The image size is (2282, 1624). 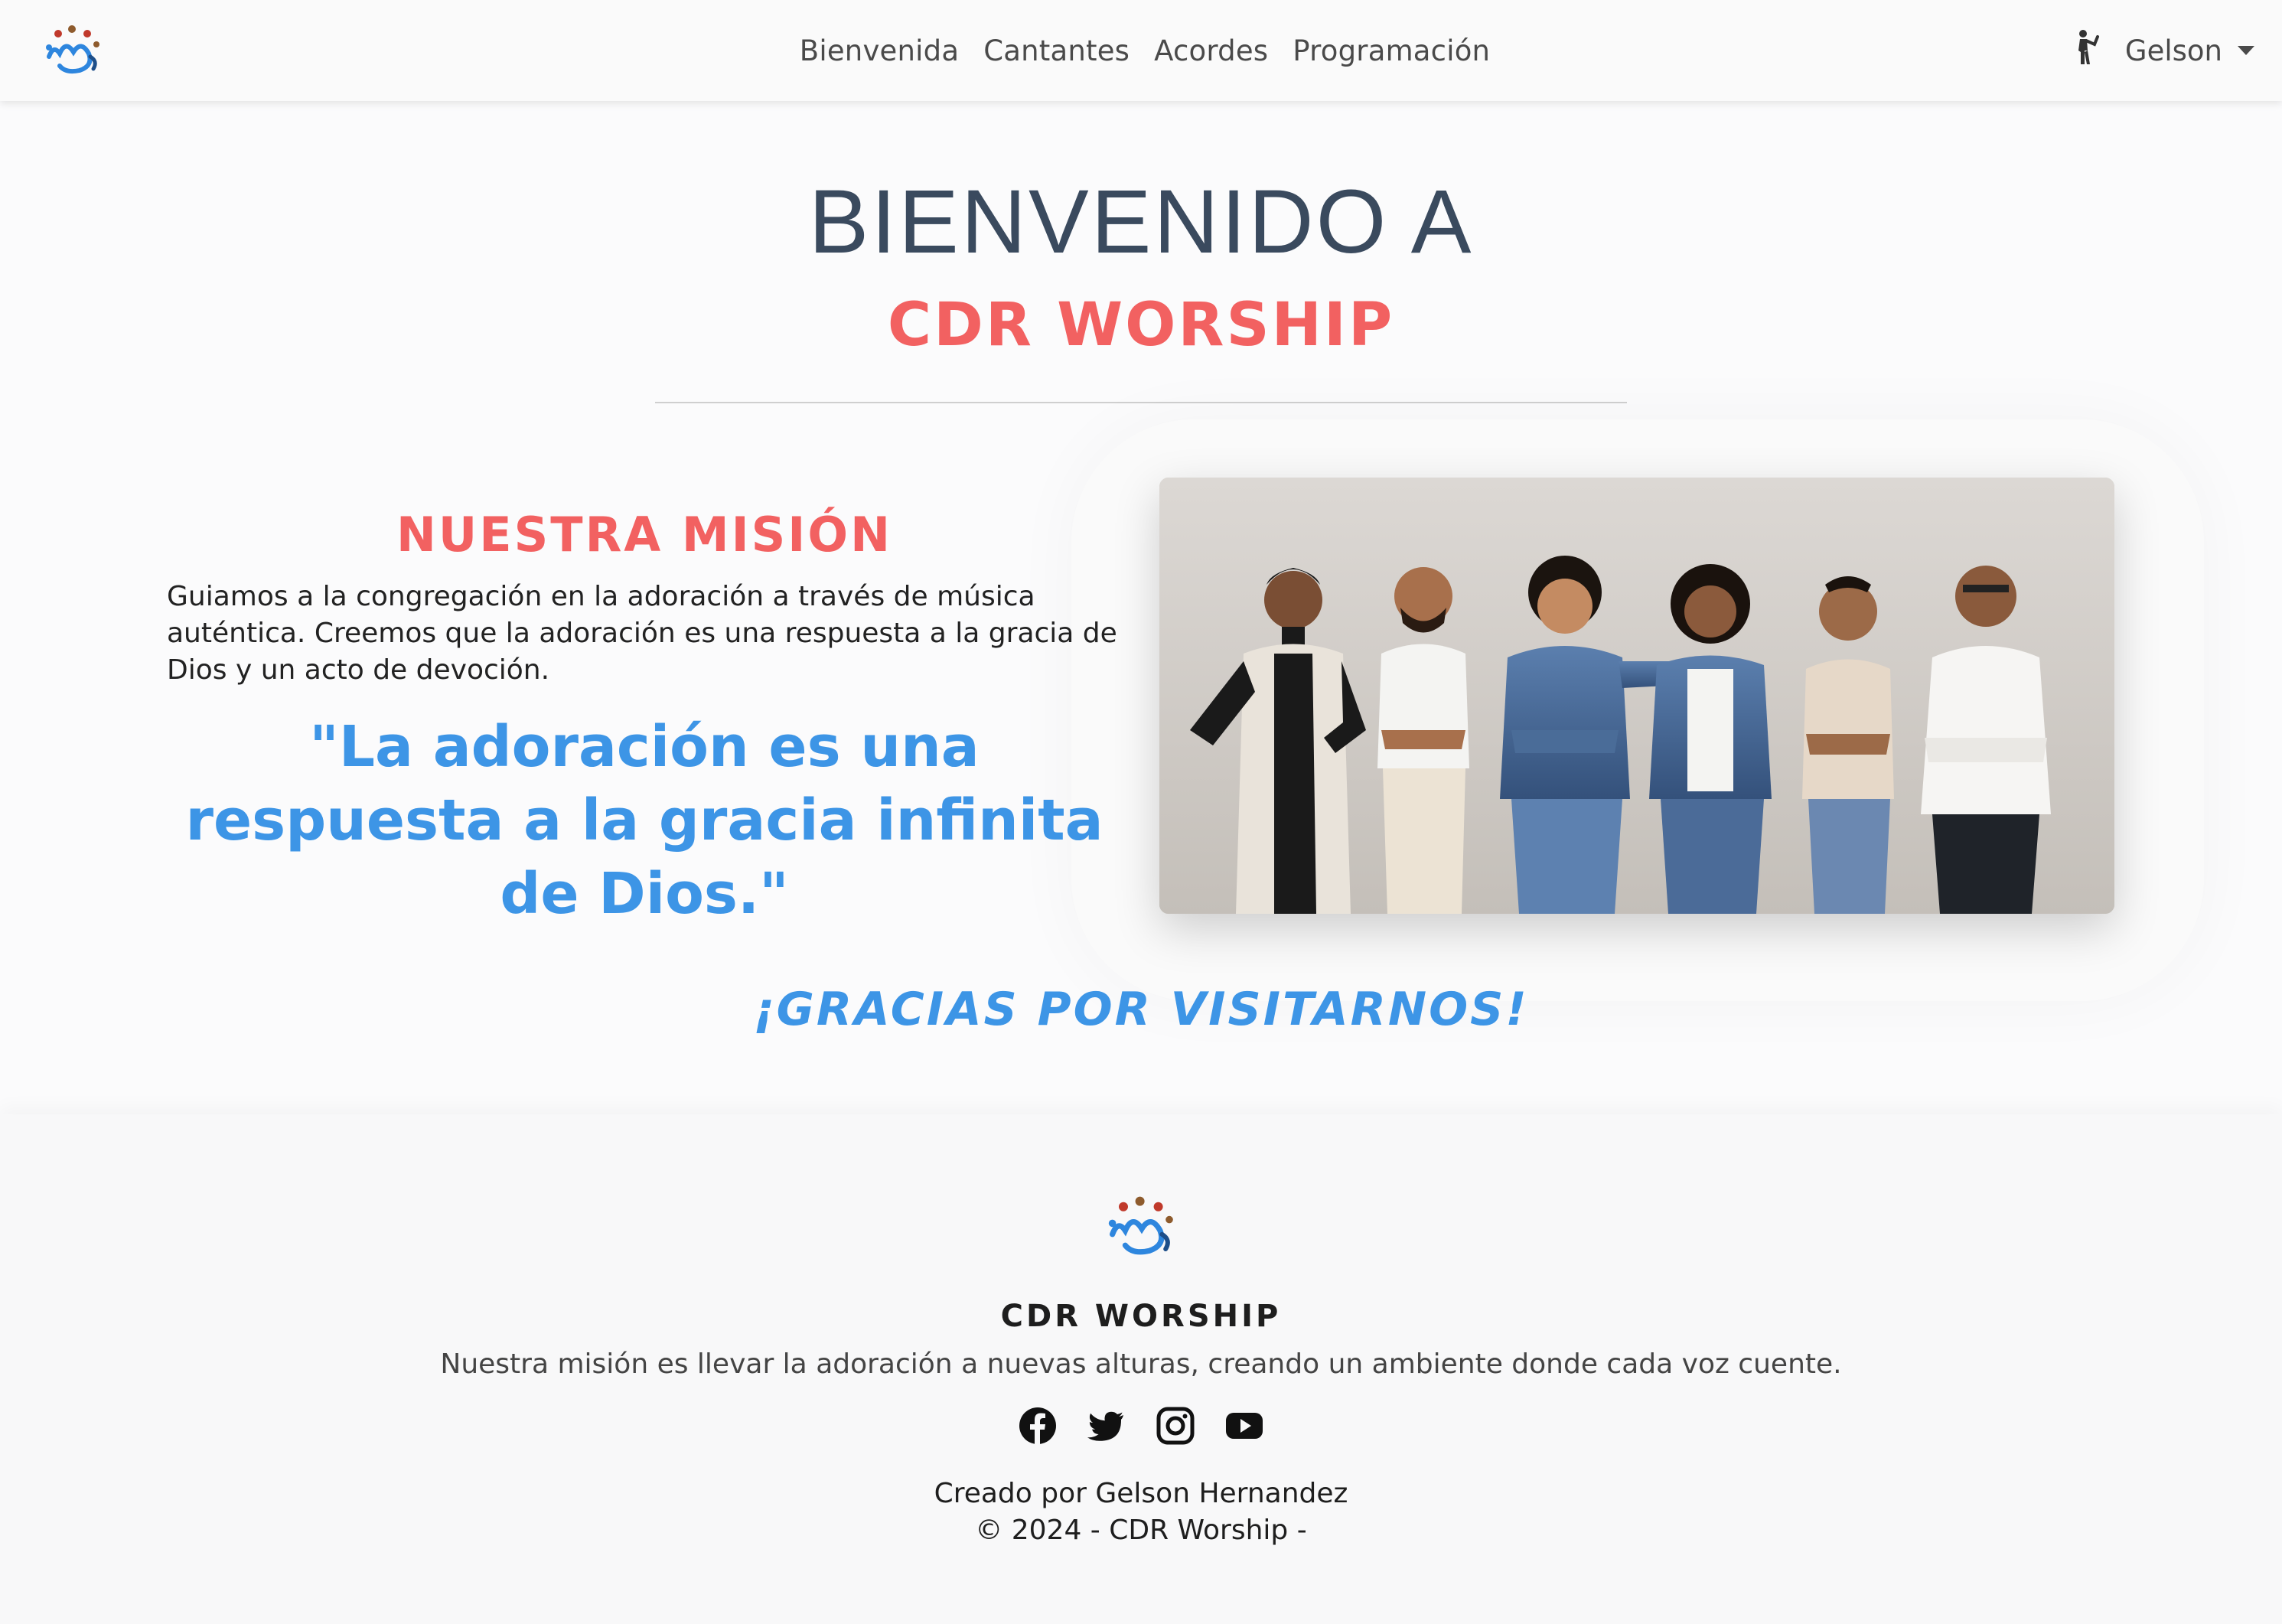 I want to click on user-name: Gelson, so click(x=2173, y=50).